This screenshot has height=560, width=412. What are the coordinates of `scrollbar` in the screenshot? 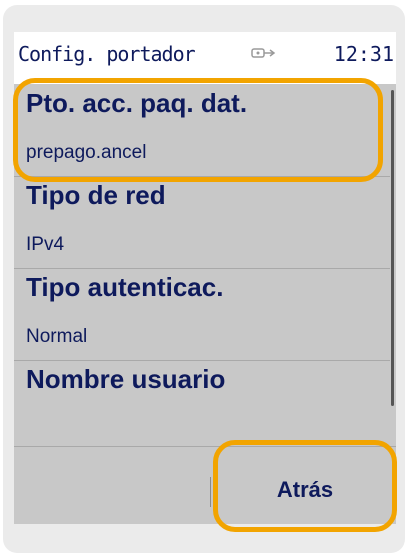 It's located at (392, 248).